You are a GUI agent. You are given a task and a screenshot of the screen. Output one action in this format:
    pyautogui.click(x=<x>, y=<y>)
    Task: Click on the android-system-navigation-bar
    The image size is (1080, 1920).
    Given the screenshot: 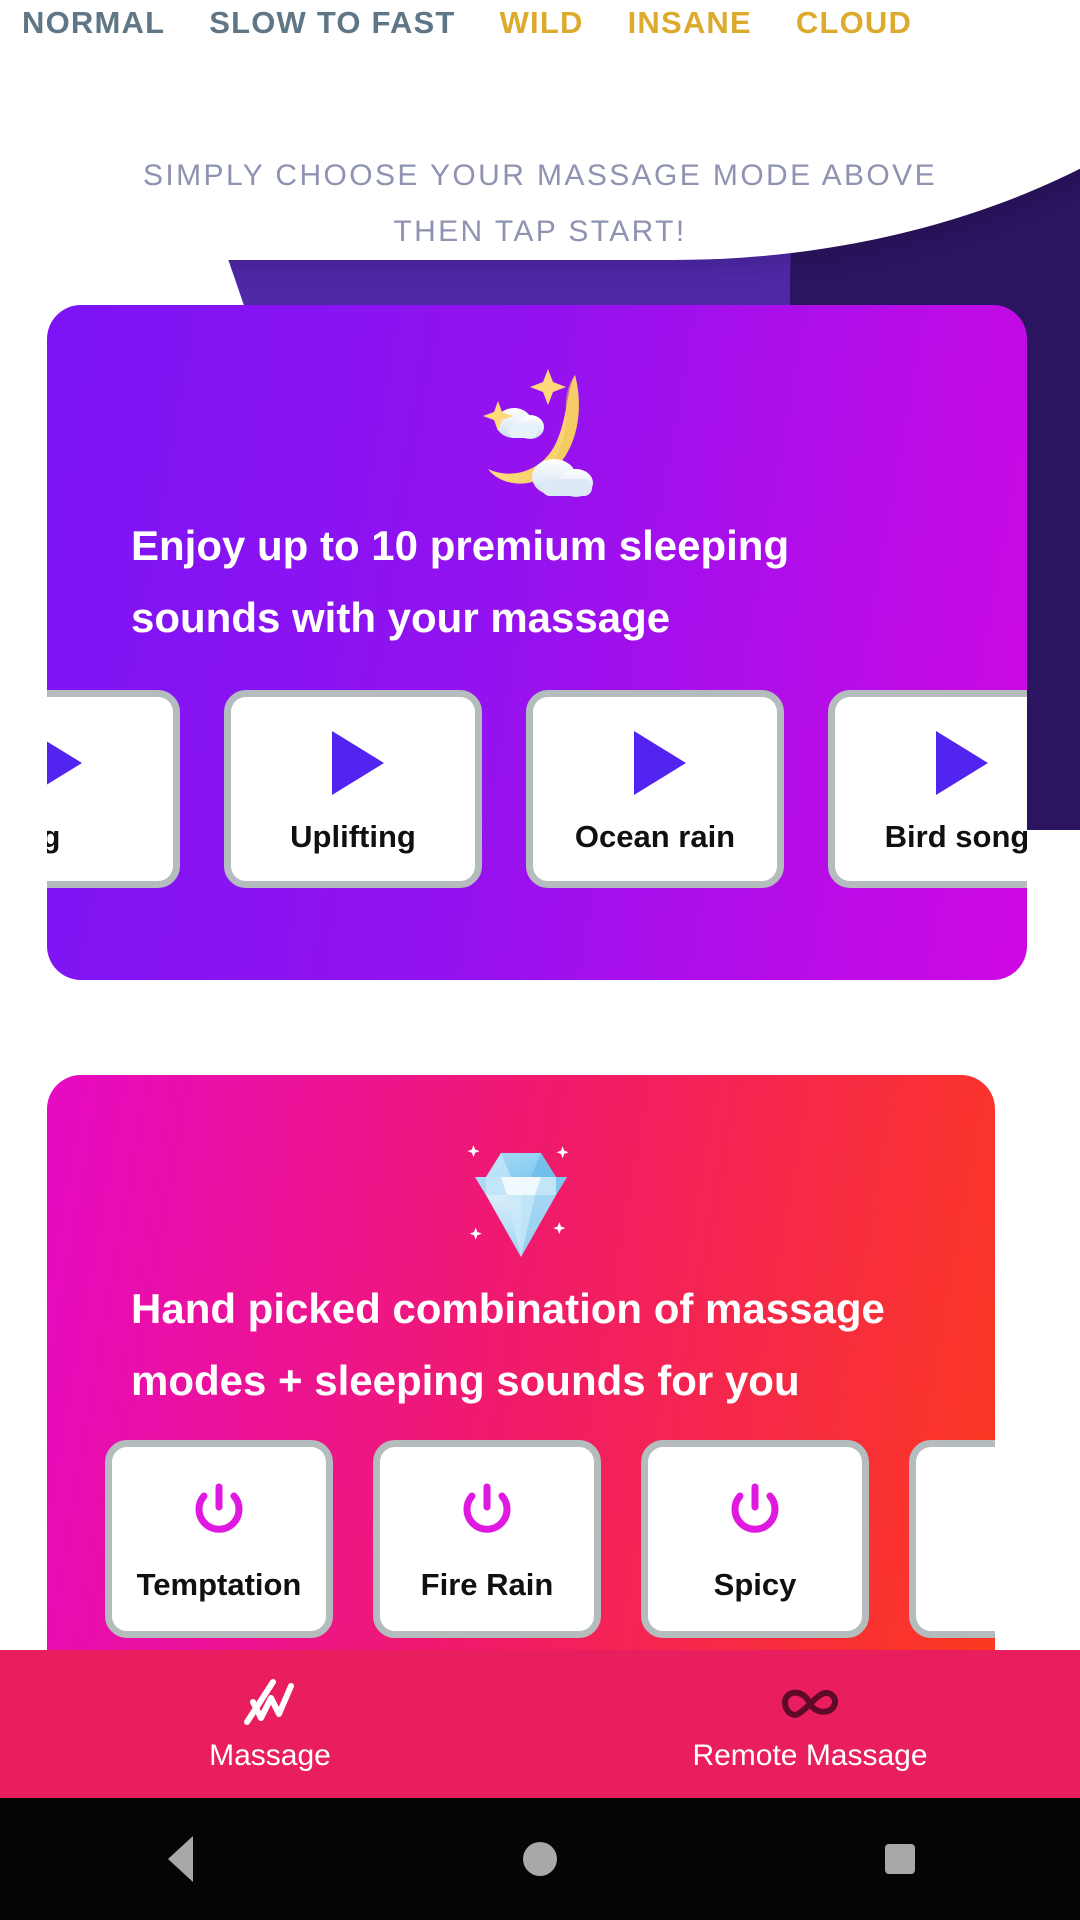 What is the action you would take?
    pyautogui.click(x=540, y=1859)
    